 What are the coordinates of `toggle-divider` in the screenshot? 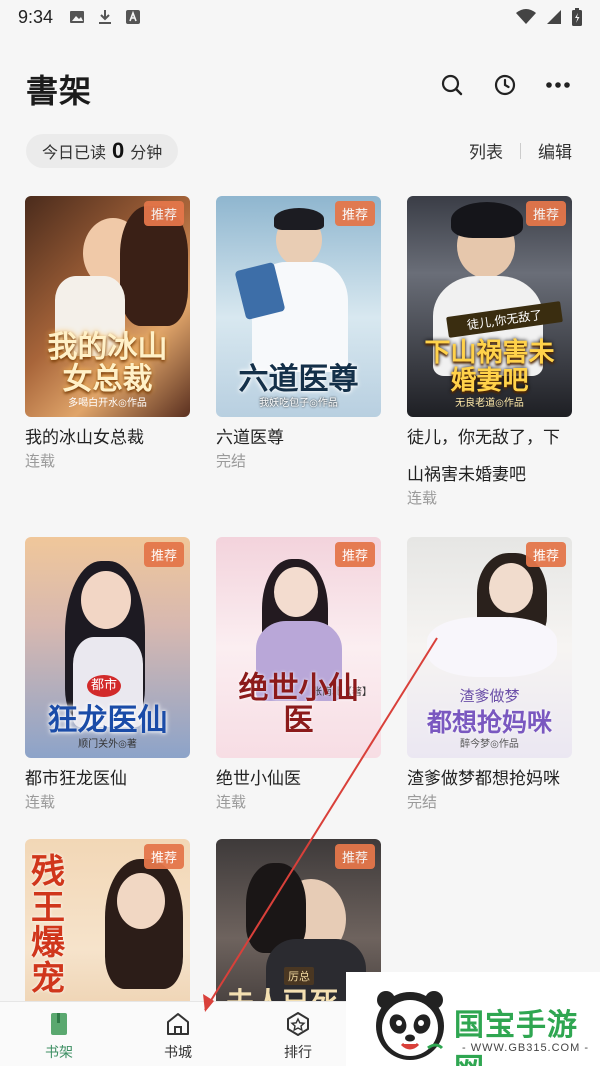 It's located at (520, 150).